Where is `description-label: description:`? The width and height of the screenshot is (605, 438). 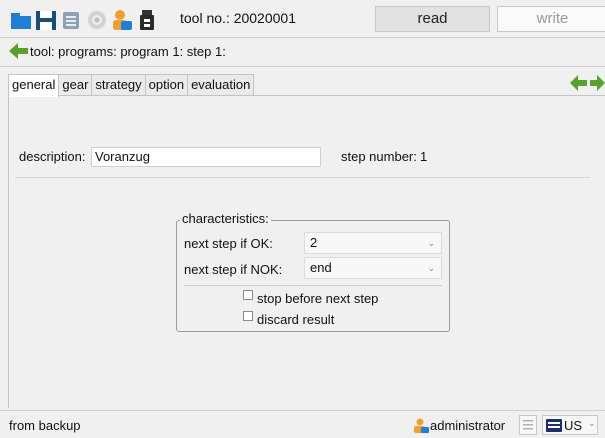 description-label: description: is located at coordinates (52, 156).